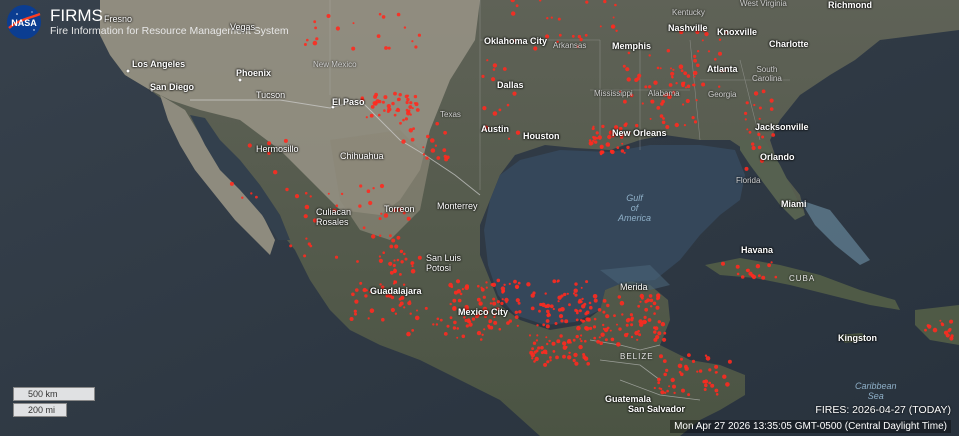  I want to click on city-label-san-luis: San Luis Potosi, so click(443, 263).